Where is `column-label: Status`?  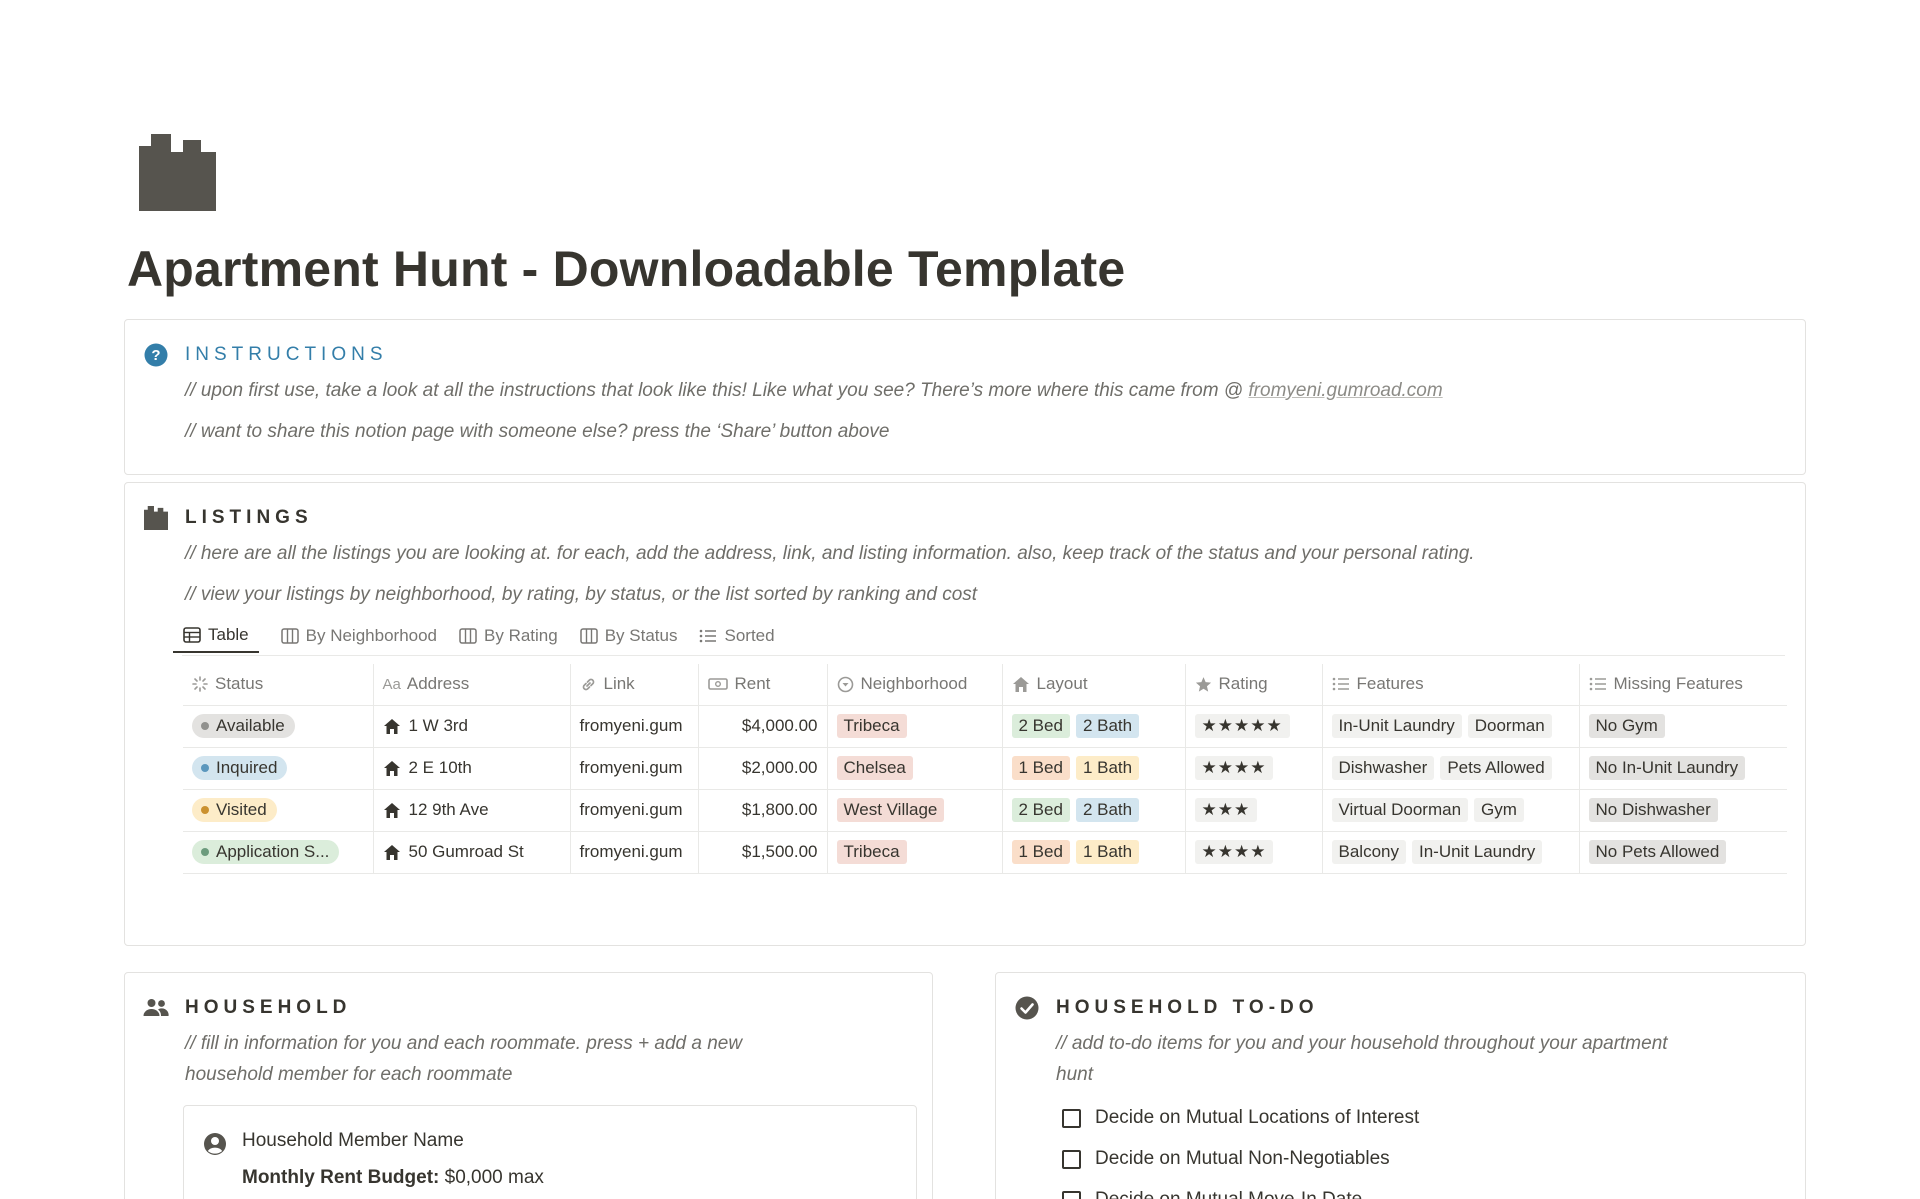
column-label: Status is located at coordinates (239, 684).